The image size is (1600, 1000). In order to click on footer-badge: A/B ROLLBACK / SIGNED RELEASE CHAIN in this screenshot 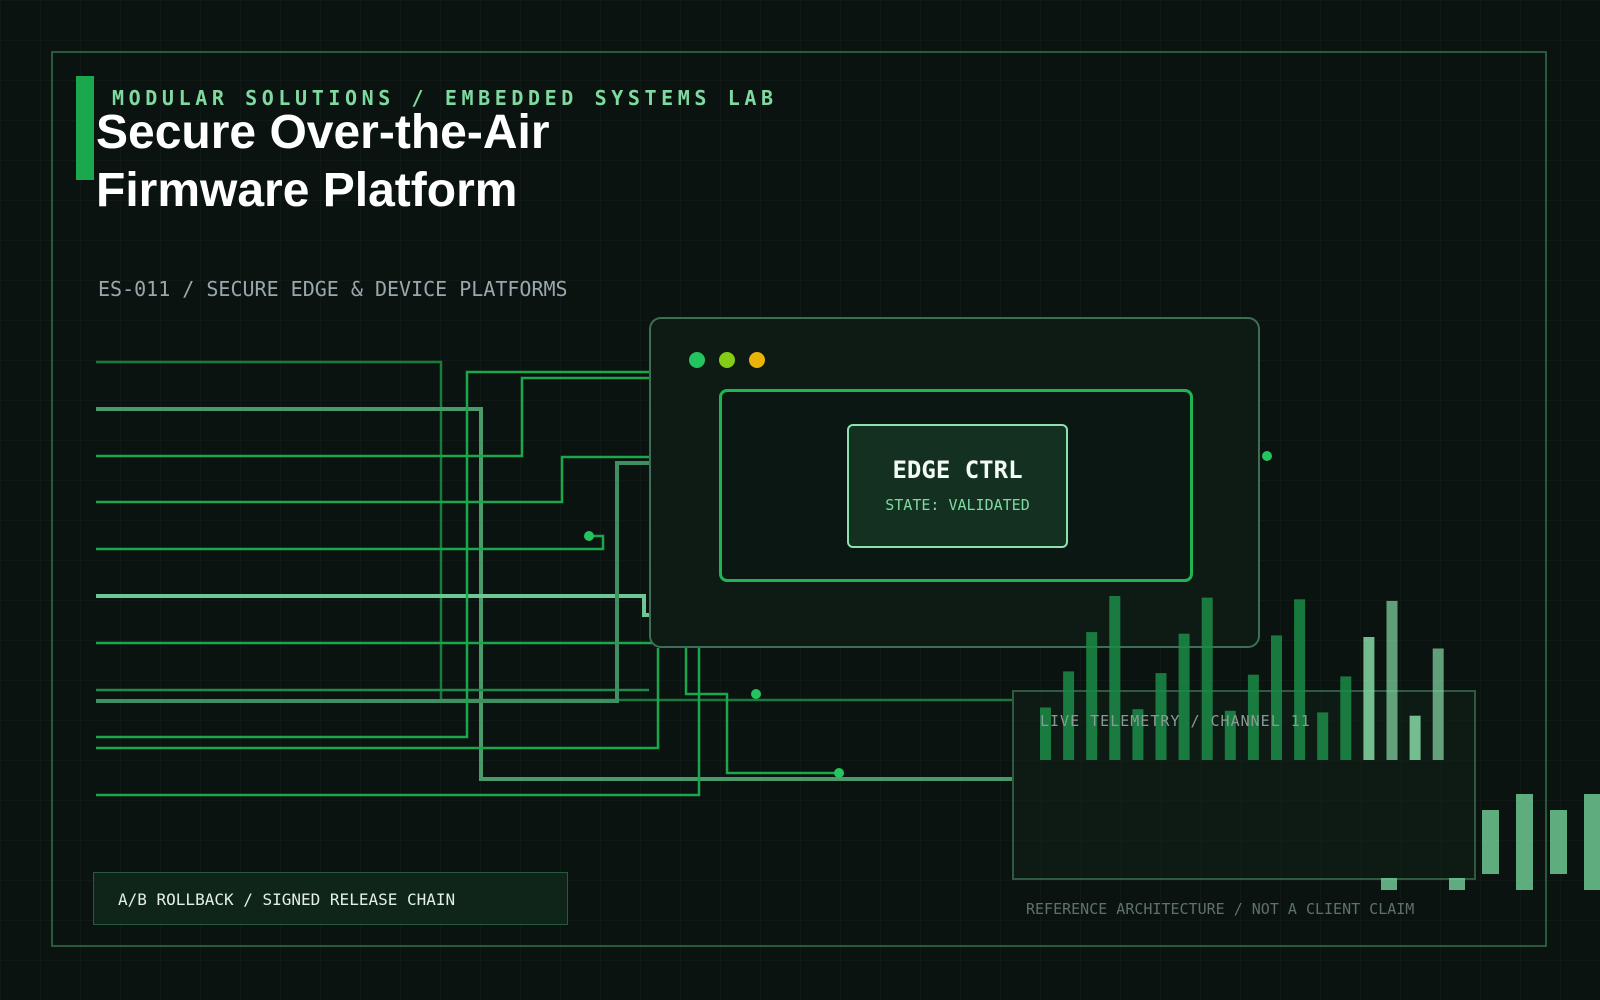, I will do `click(330, 898)`.